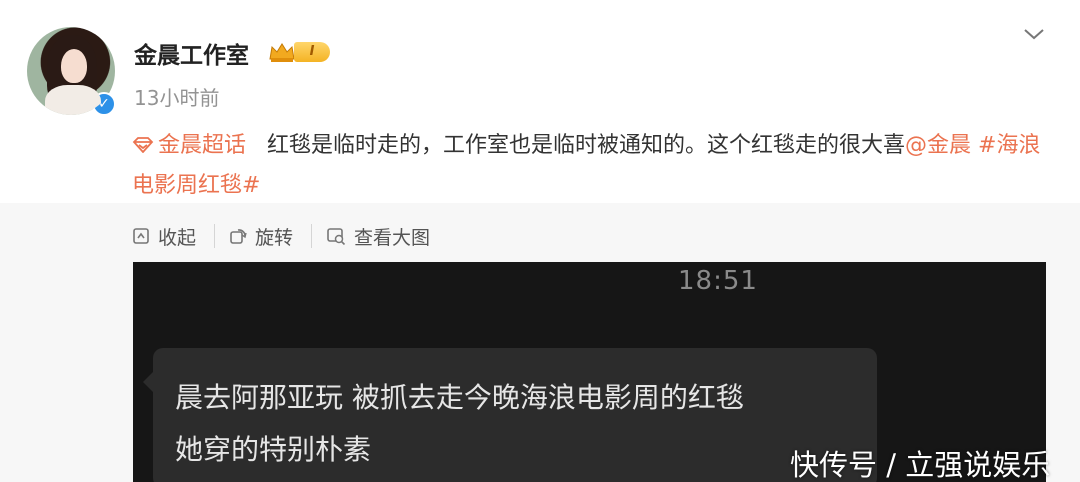 Image resolution: width=1080 pixels, height=482 pixels. Describe the element at coordinates (1034, 34) in the screenshot. I see `chevron-down-icon` at that location.